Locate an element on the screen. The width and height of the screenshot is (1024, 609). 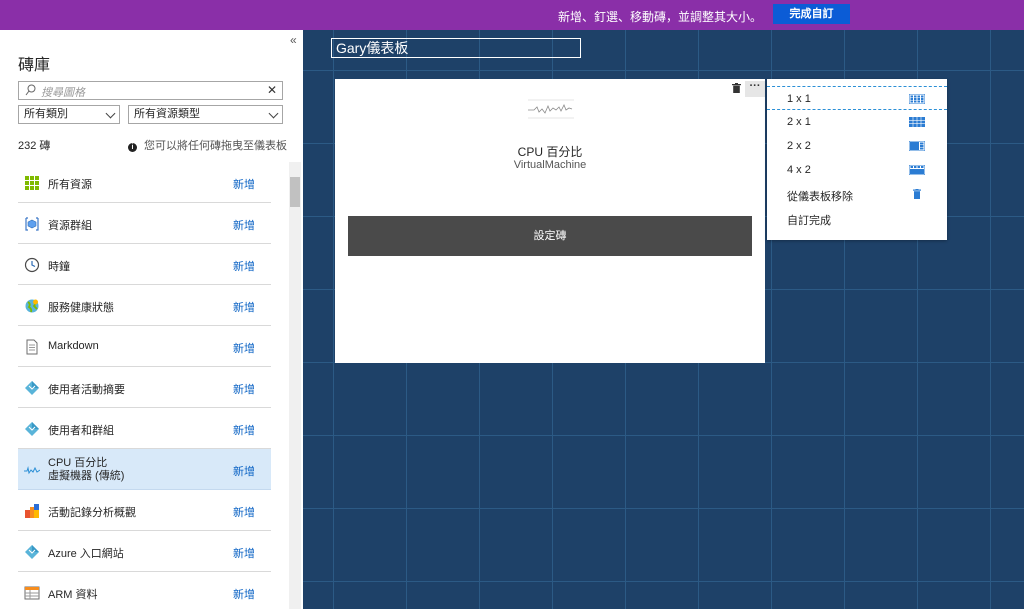
table-icon is located at coordinates (32, 593).